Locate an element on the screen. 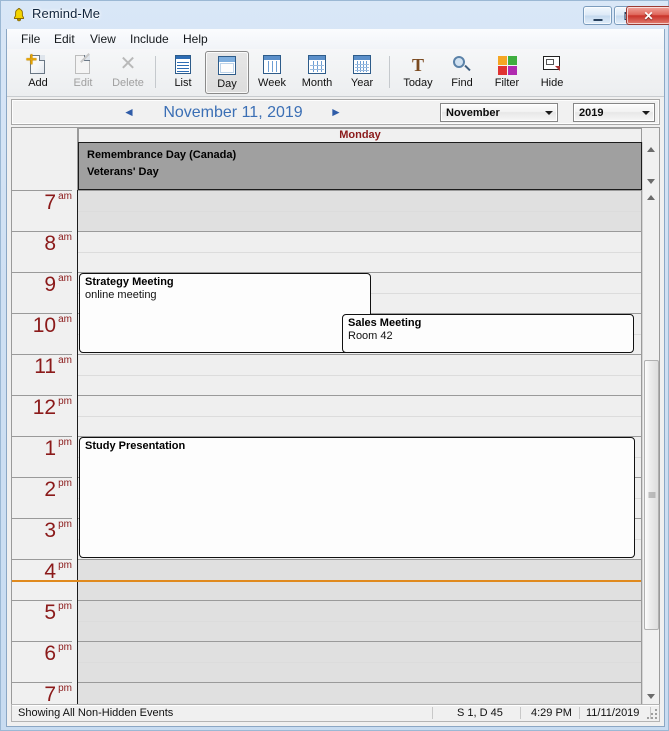 The image size is (669, 731). filter-swatch-icon is located at coordinates (507, 65).